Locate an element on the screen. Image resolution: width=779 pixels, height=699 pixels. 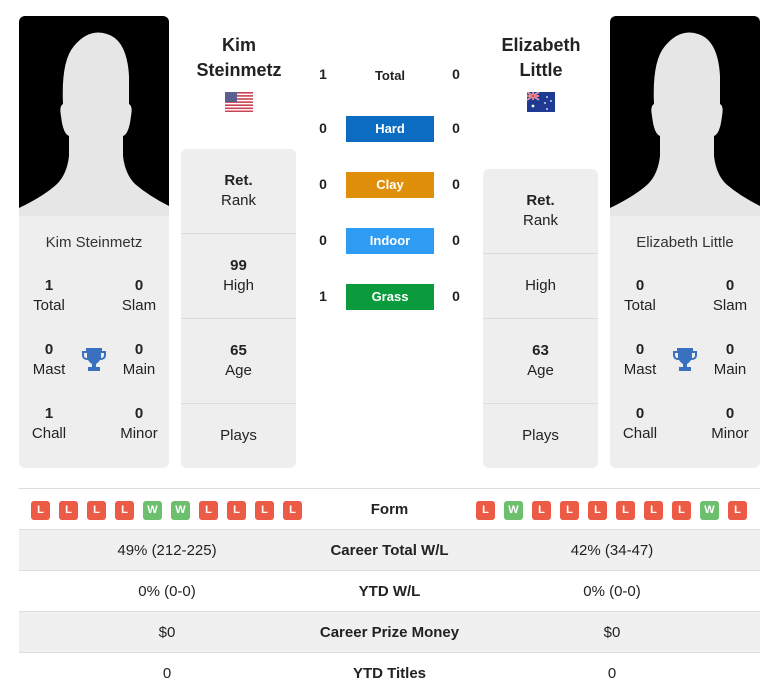
stat-total: 0 Total is located at coordinates (640, 295).